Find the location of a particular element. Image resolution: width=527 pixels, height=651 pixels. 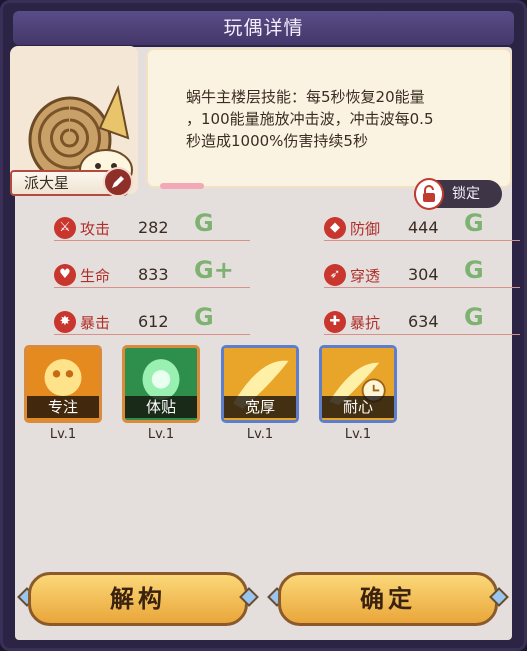

stat-defense: ◆ 防御 444 G is located at coordinates (422, 225).